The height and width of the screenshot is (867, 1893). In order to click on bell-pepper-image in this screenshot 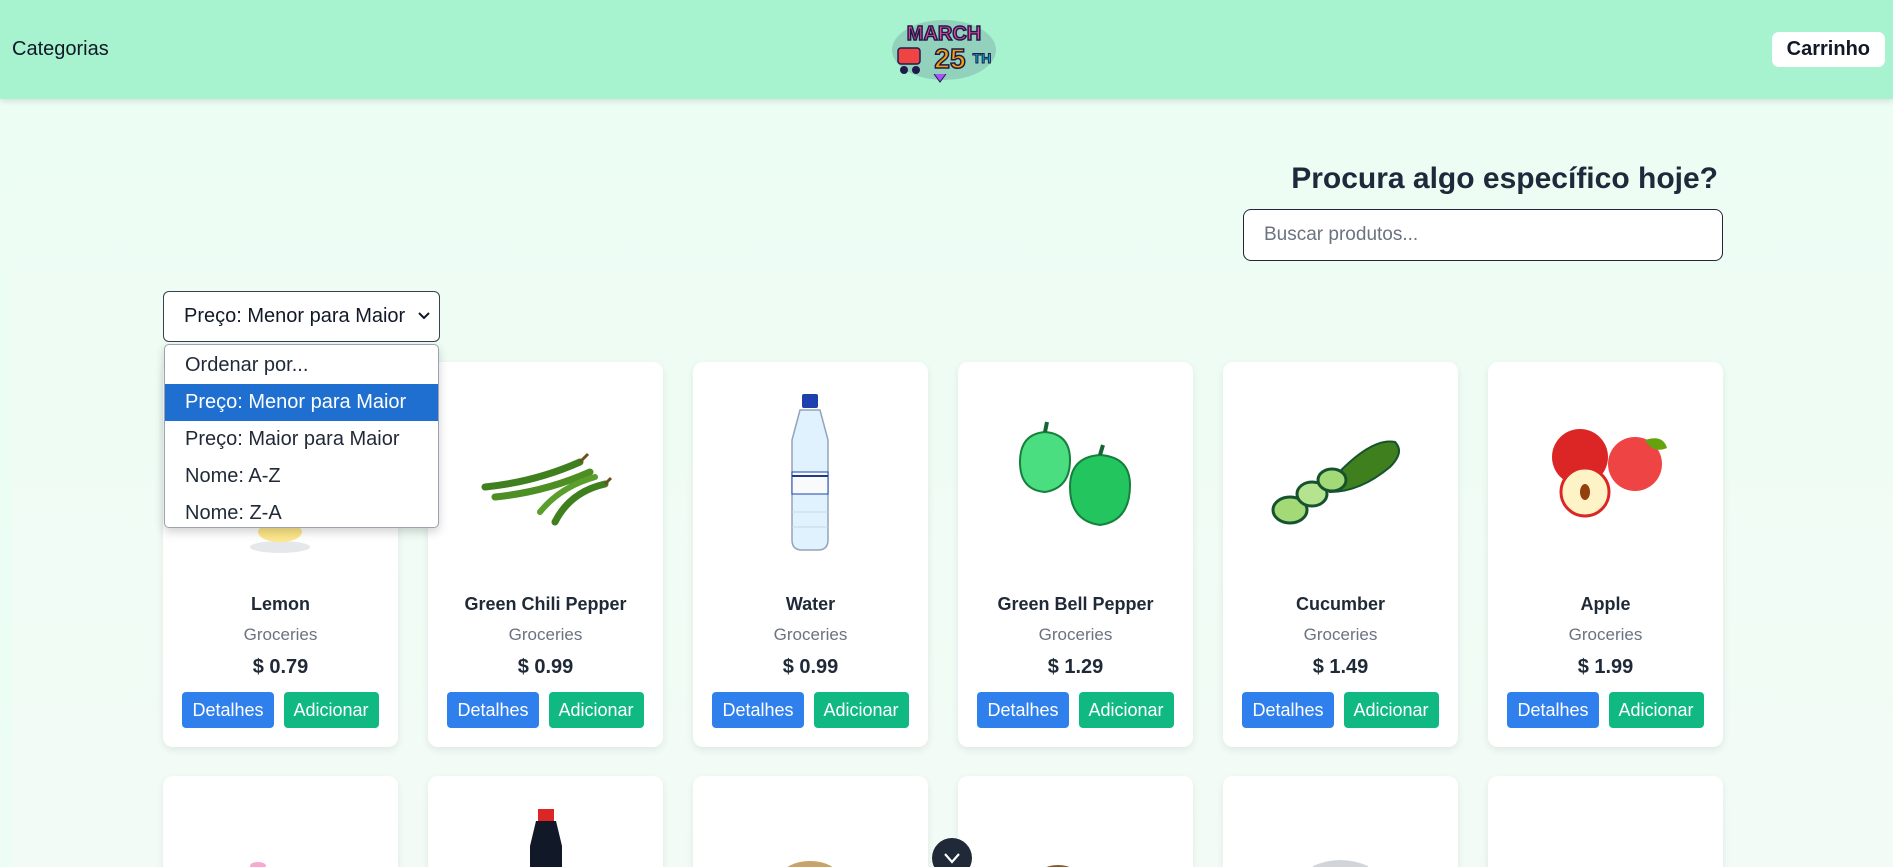, I will do `click(1075, 474)`.